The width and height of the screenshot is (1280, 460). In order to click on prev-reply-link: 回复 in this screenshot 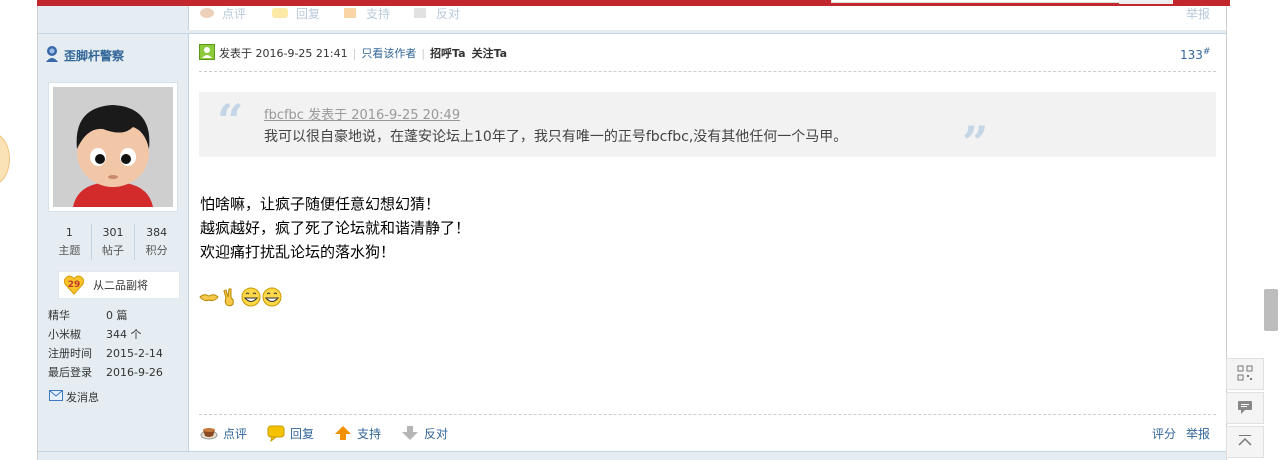, I will do `click(308, 13)`.